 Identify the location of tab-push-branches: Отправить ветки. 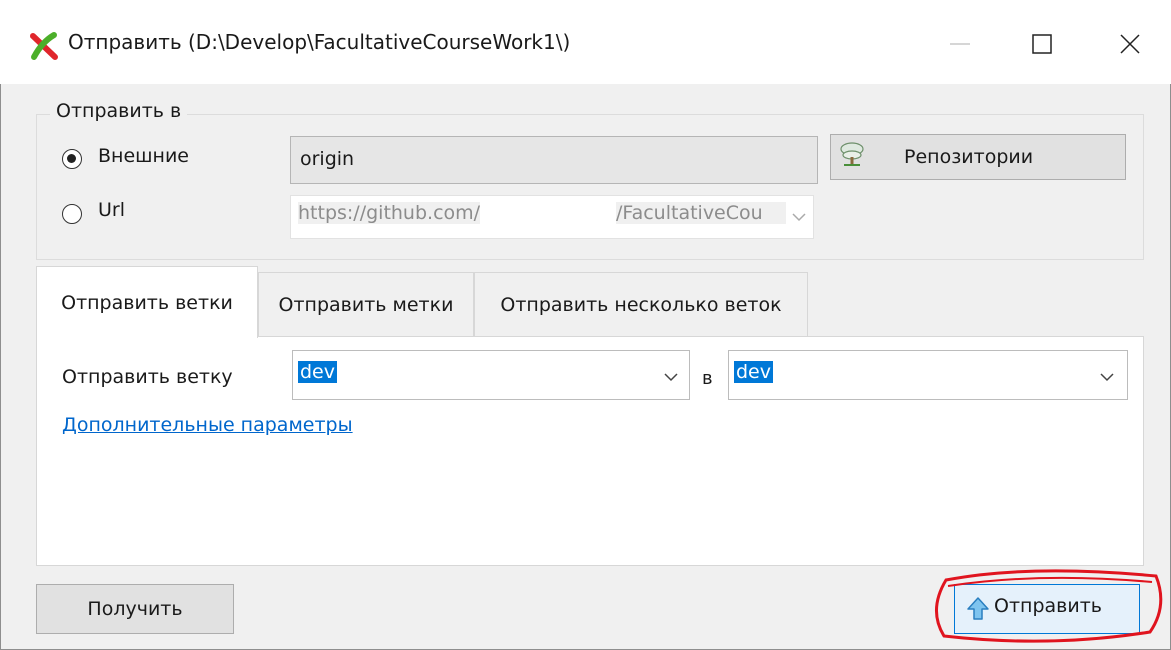
(147, 302).